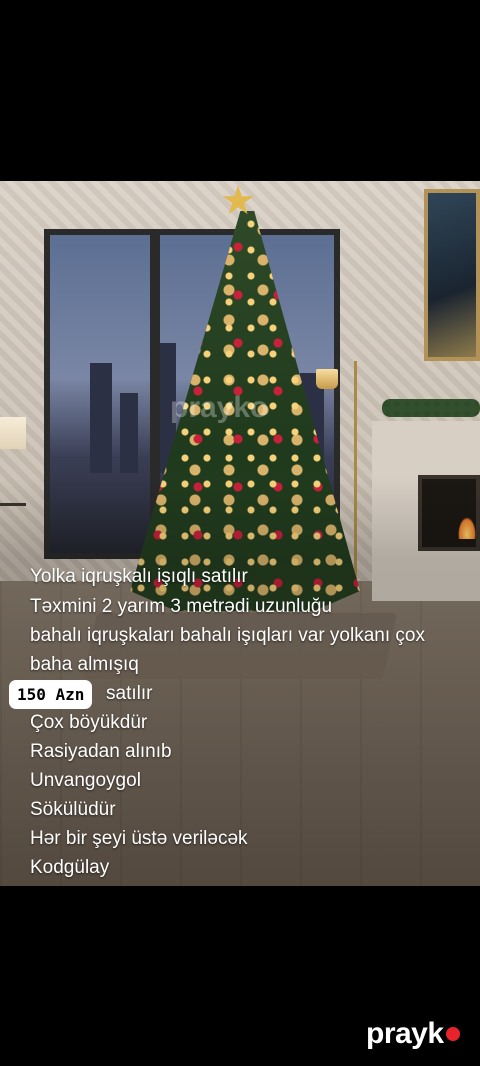 This screenshot has height=1066, width=480. Describe the element at coordinates (84, 664) in the screenshot. I see `caption-line: baha almışıq` at that location.